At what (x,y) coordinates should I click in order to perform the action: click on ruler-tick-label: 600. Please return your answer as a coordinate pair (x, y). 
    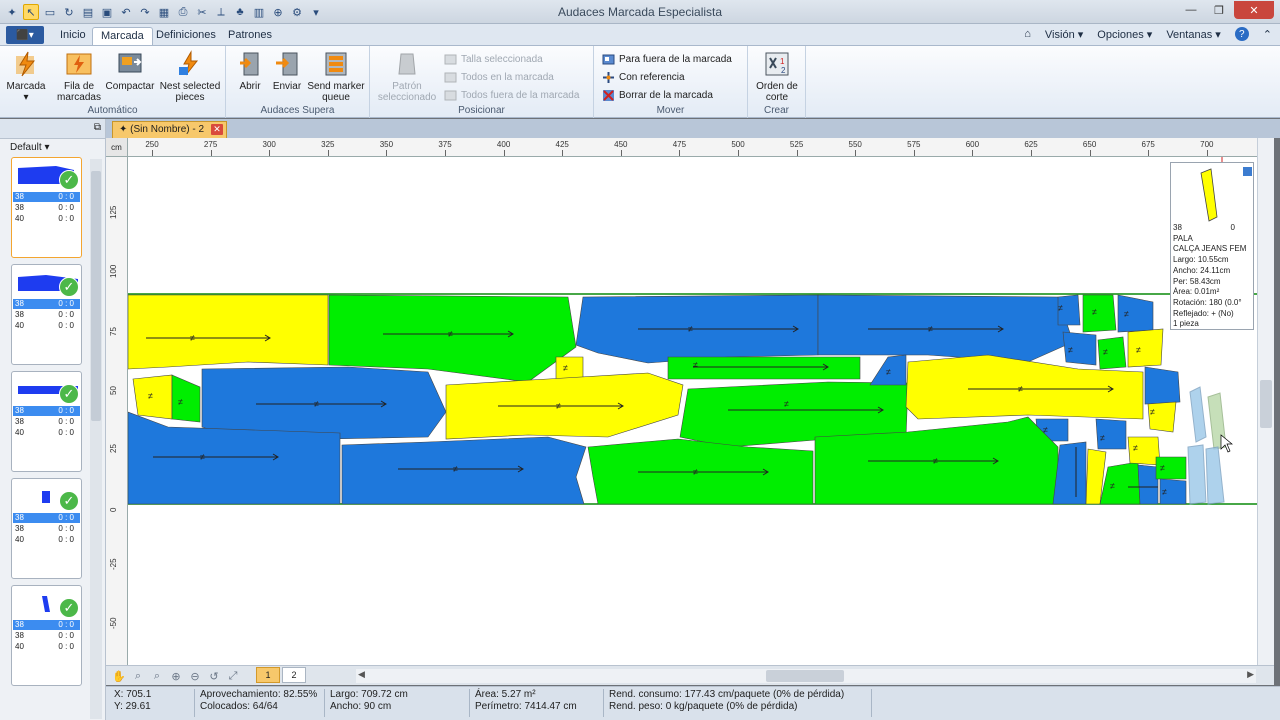
    Looking at the image, I should click on (972, 144).